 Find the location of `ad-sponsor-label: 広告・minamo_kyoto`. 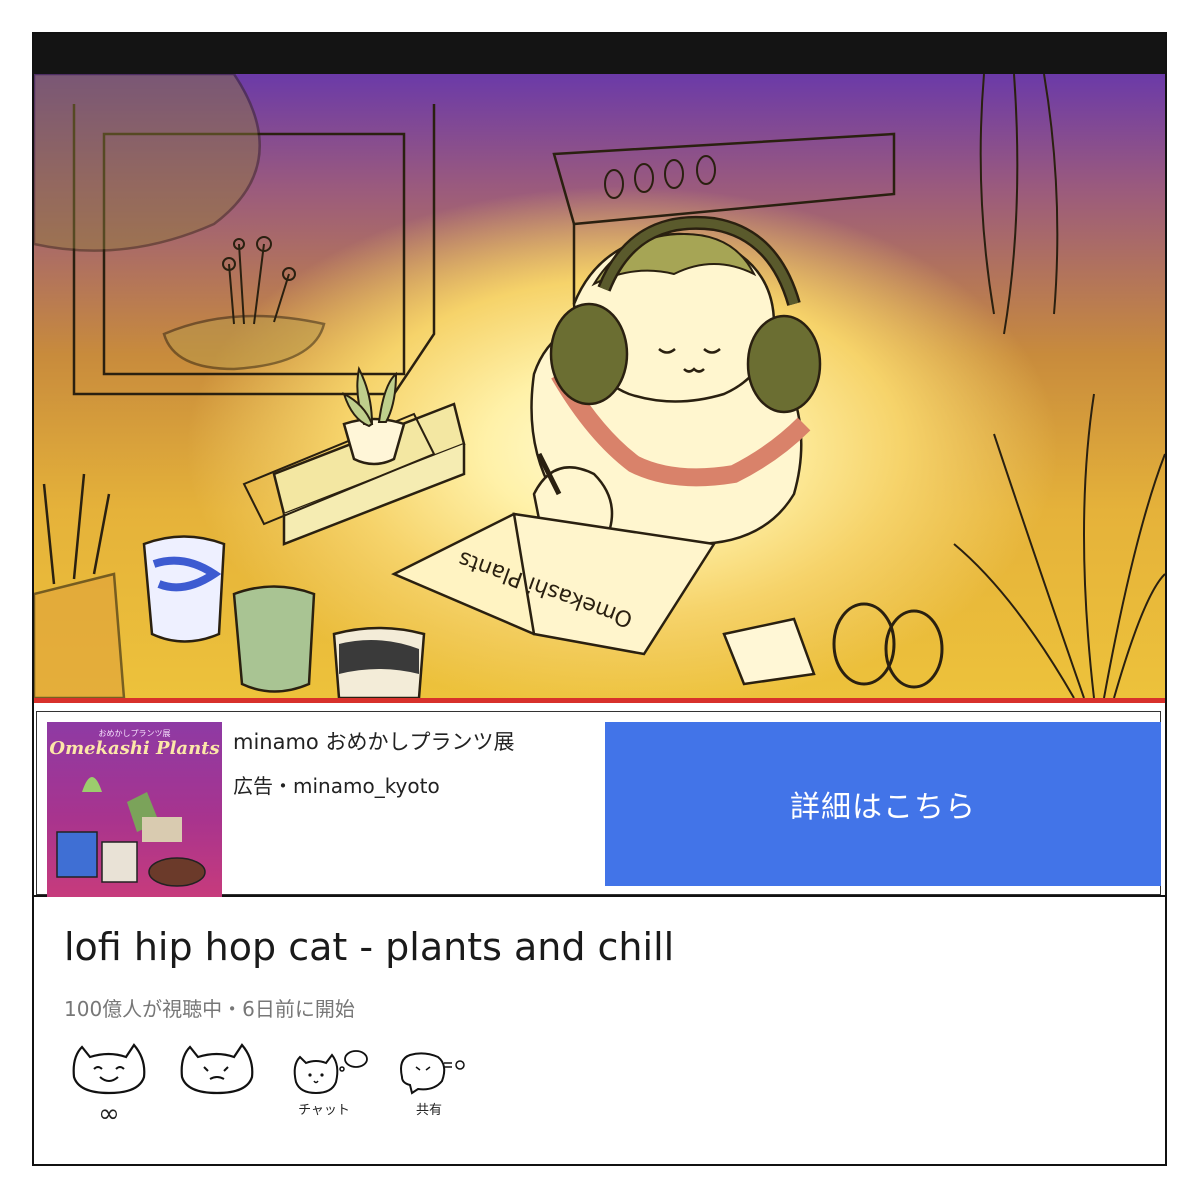

ad-sponsor-label: 広告・minamo_kyoto is located at coordinates (336, 786).